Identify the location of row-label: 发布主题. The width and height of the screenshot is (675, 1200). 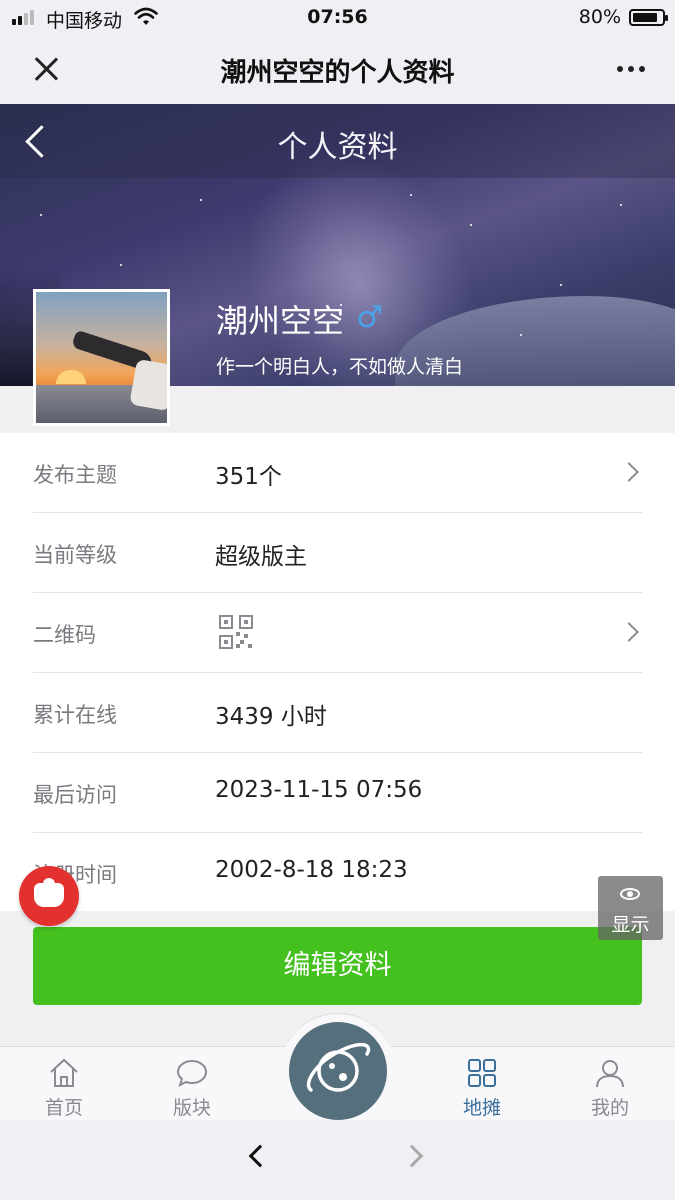
(75, 475).